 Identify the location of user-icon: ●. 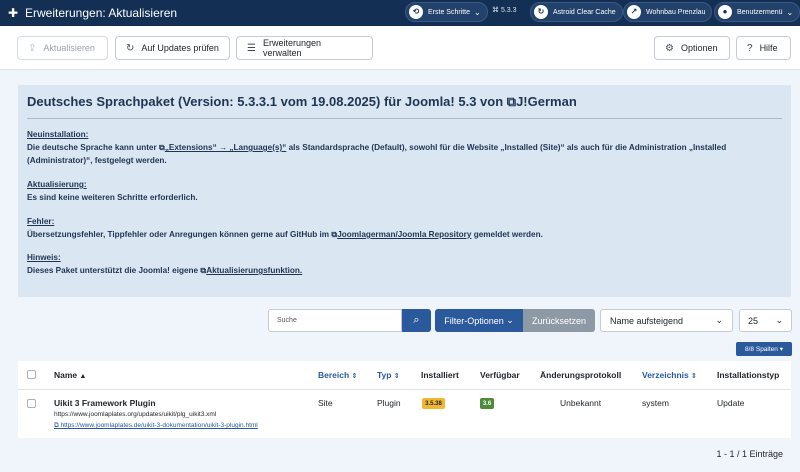
(725, 12).